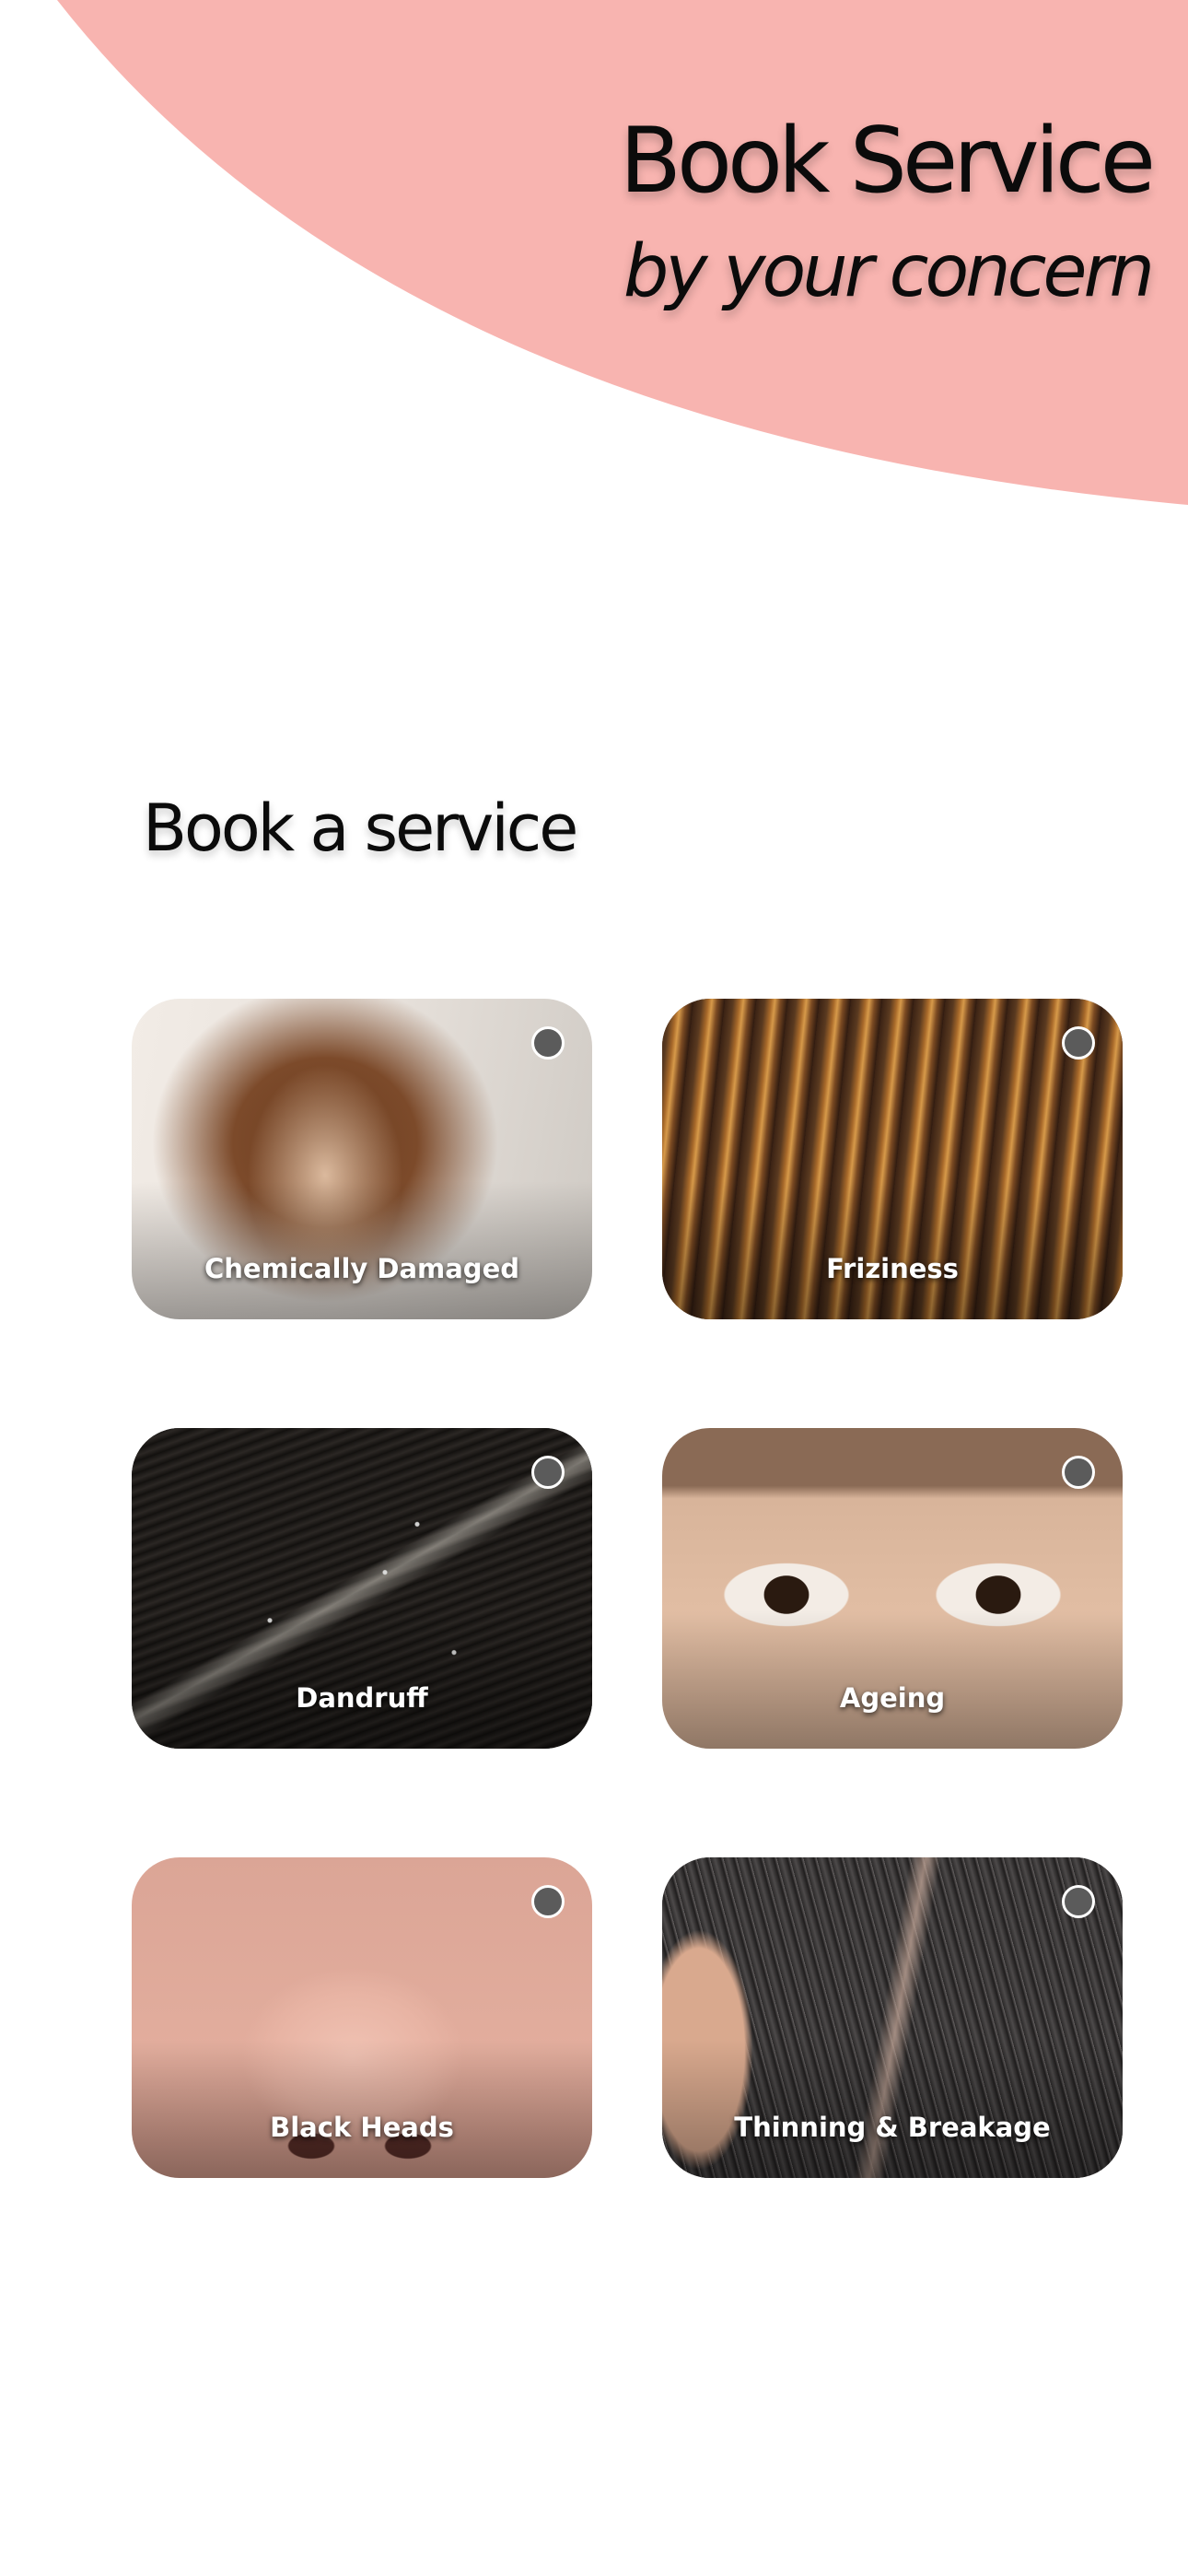 This screenshot has width=1188, height=2576. Describe the element at coordinates (362, 1588) in the screenshot. I see `service-card-dandruff: Dandruff` at that location.